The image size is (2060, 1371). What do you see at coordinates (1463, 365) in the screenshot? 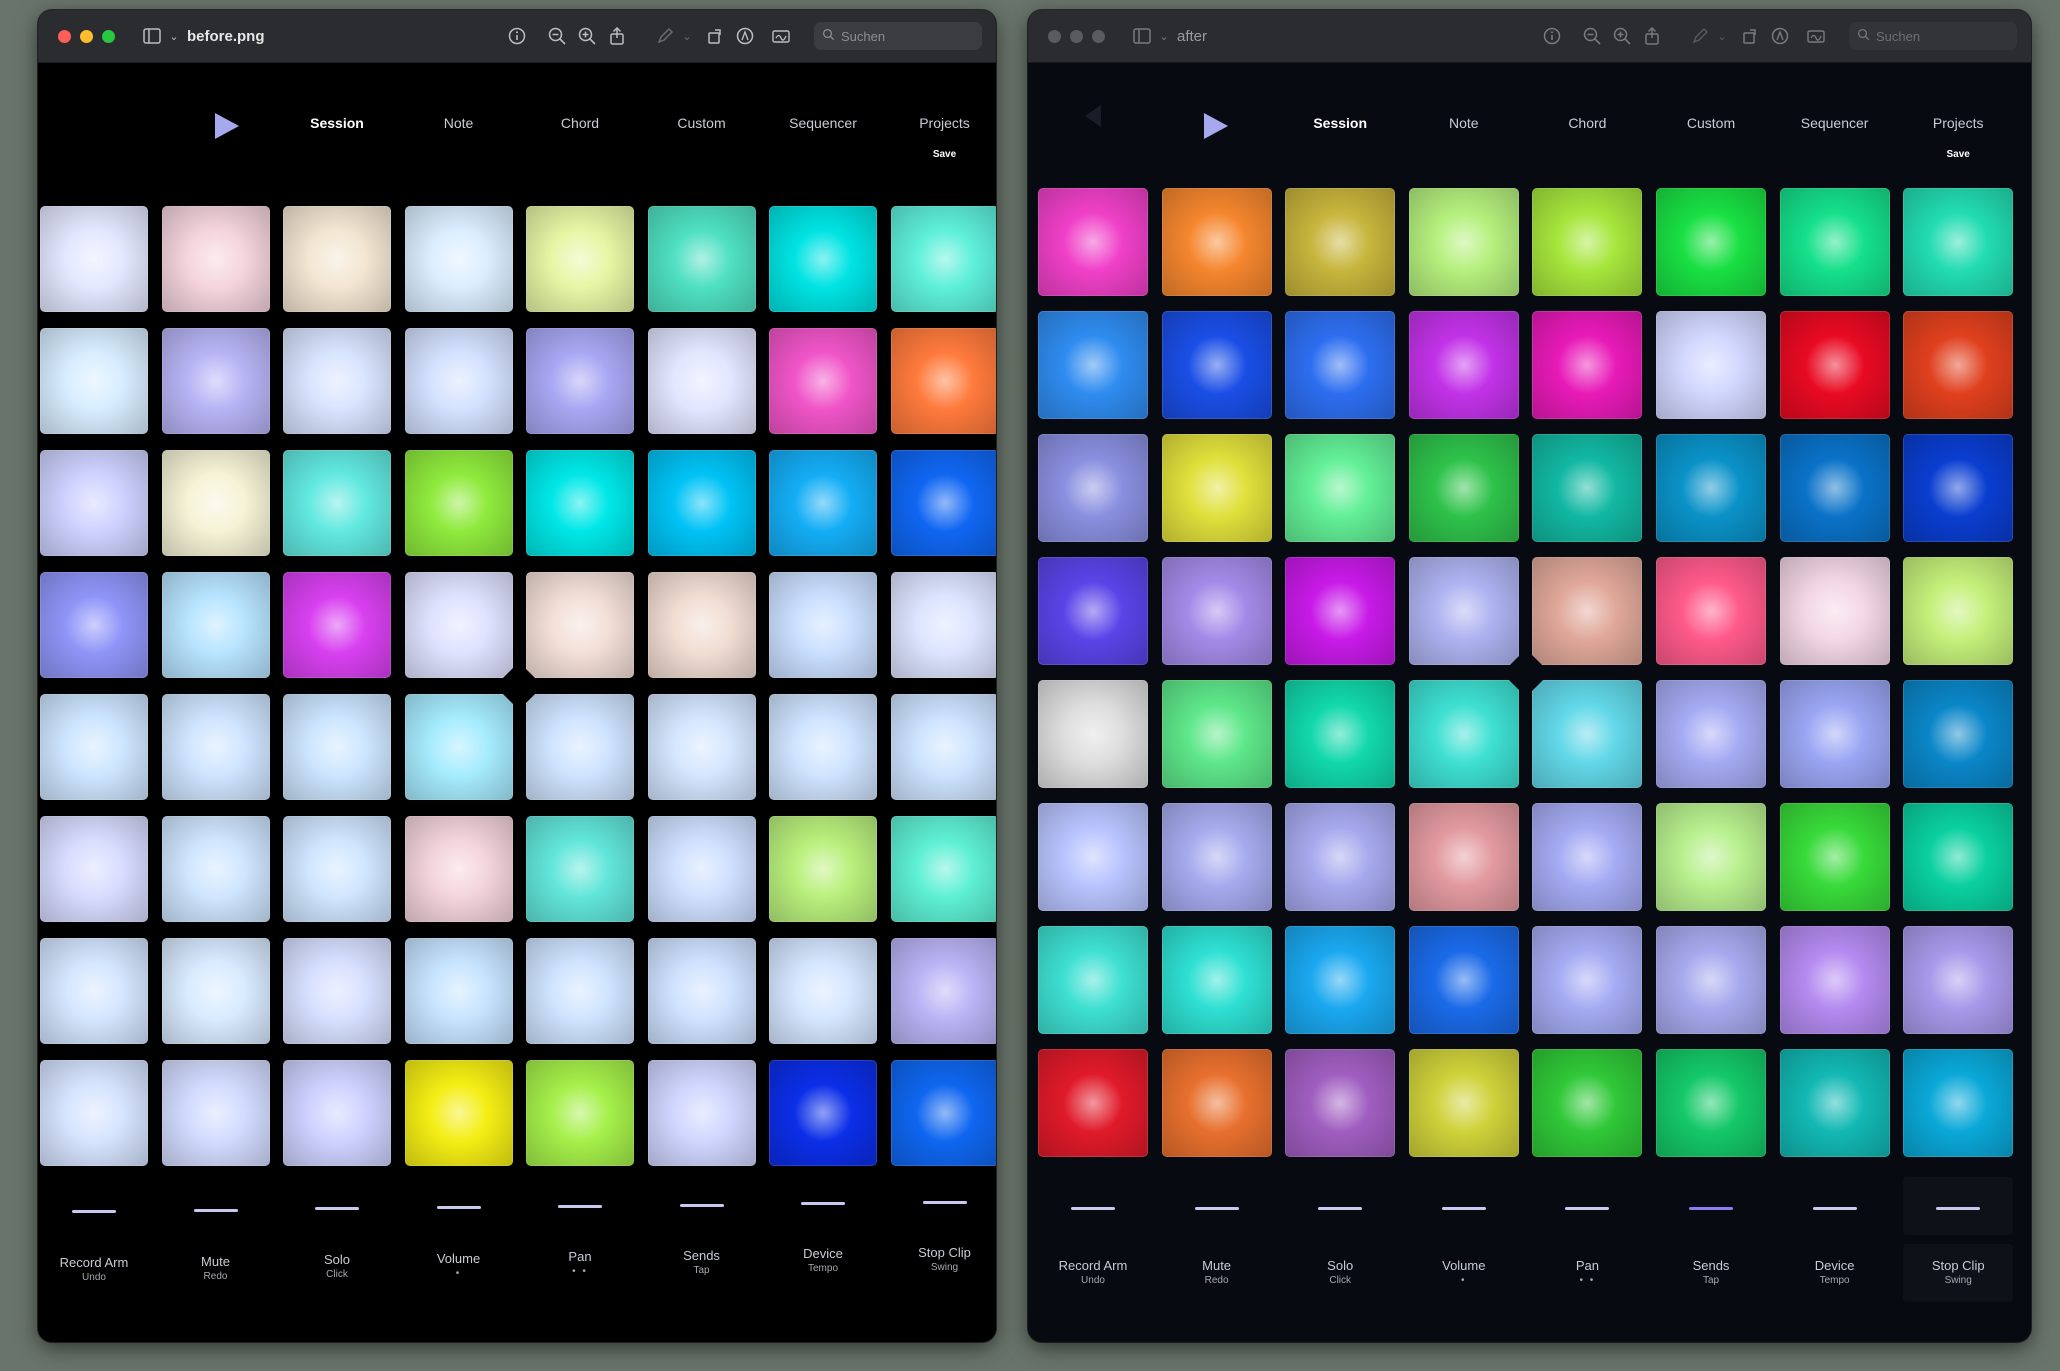
I see `pad-r2-c4` at bounding box center [1463, 365].